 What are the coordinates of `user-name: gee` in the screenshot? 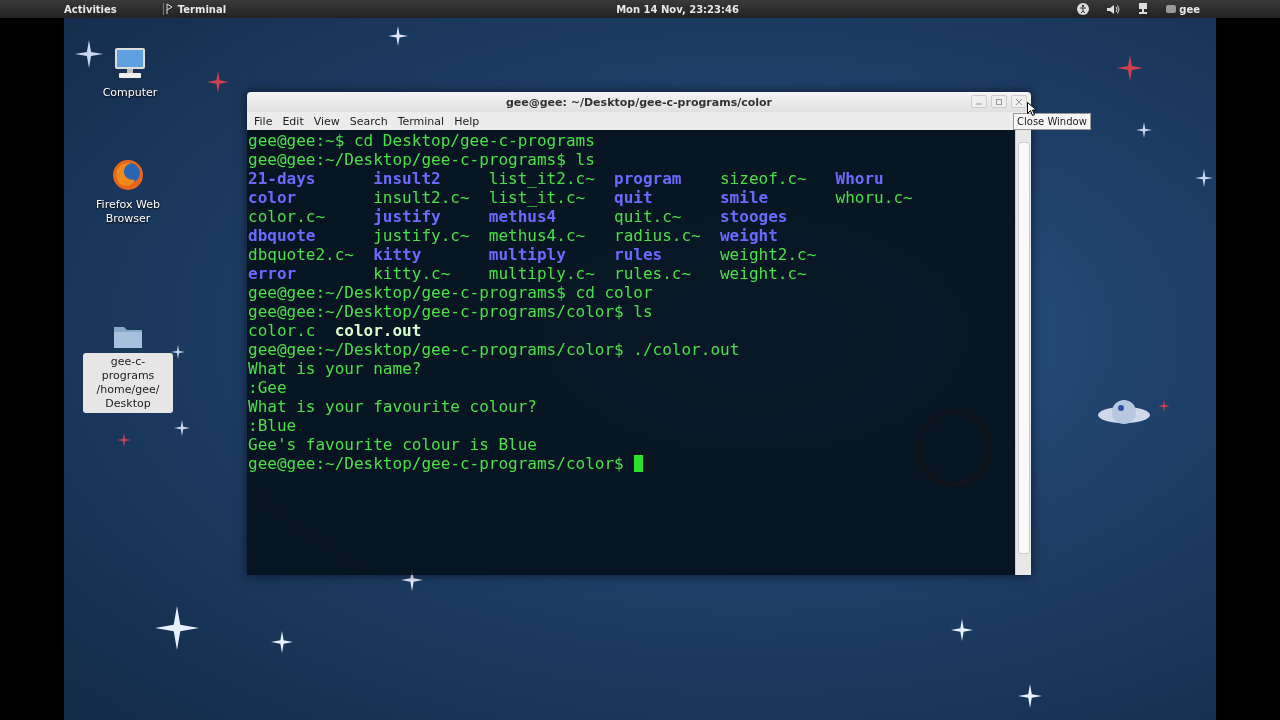 It's located at (1189, 9).